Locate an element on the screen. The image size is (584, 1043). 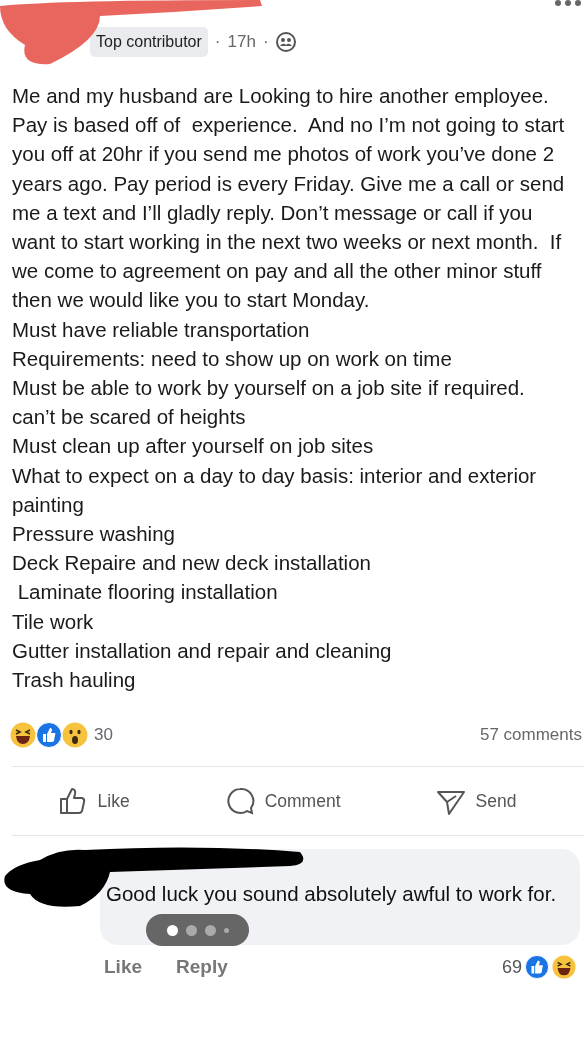
comment-reaction-count: 69 is located at coordinates (511, 967).